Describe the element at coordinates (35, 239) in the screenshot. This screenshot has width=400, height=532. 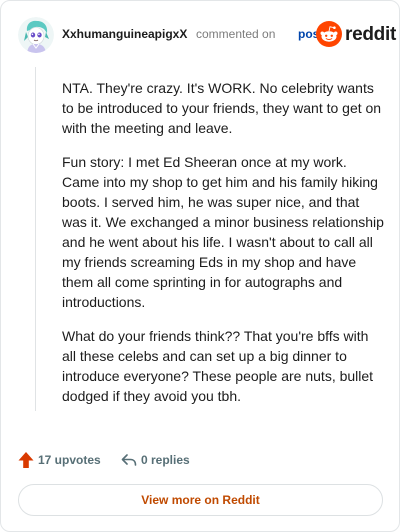
I see `thread-line` at that location.